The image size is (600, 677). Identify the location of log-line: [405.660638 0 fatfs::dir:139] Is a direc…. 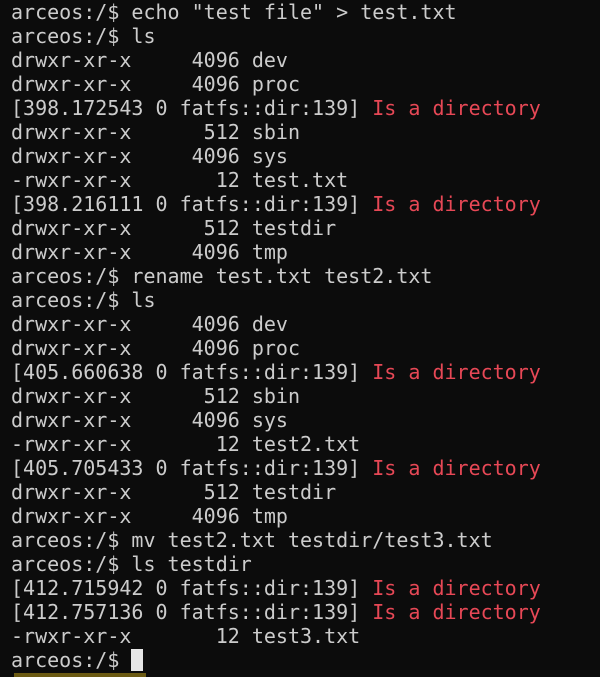
(276, 372).